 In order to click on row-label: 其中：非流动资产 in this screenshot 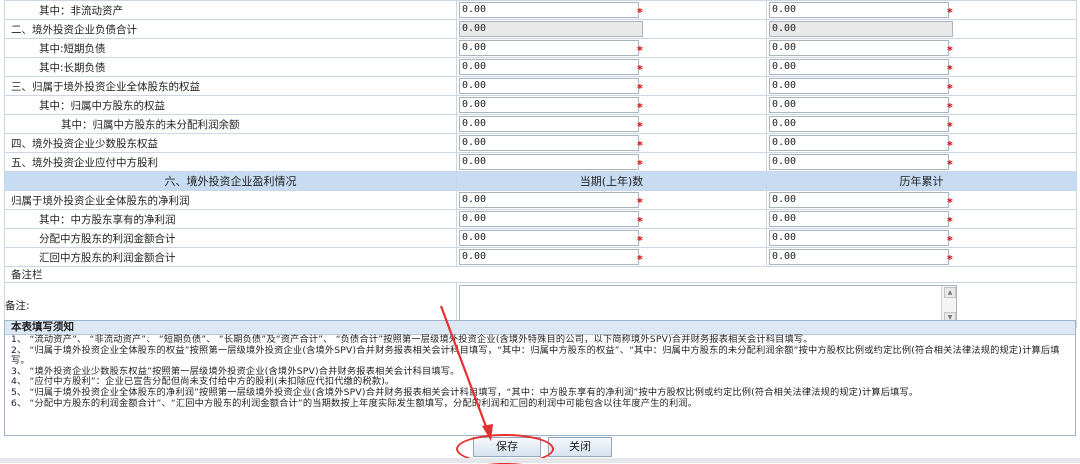, I will do `click(230, 10)`.